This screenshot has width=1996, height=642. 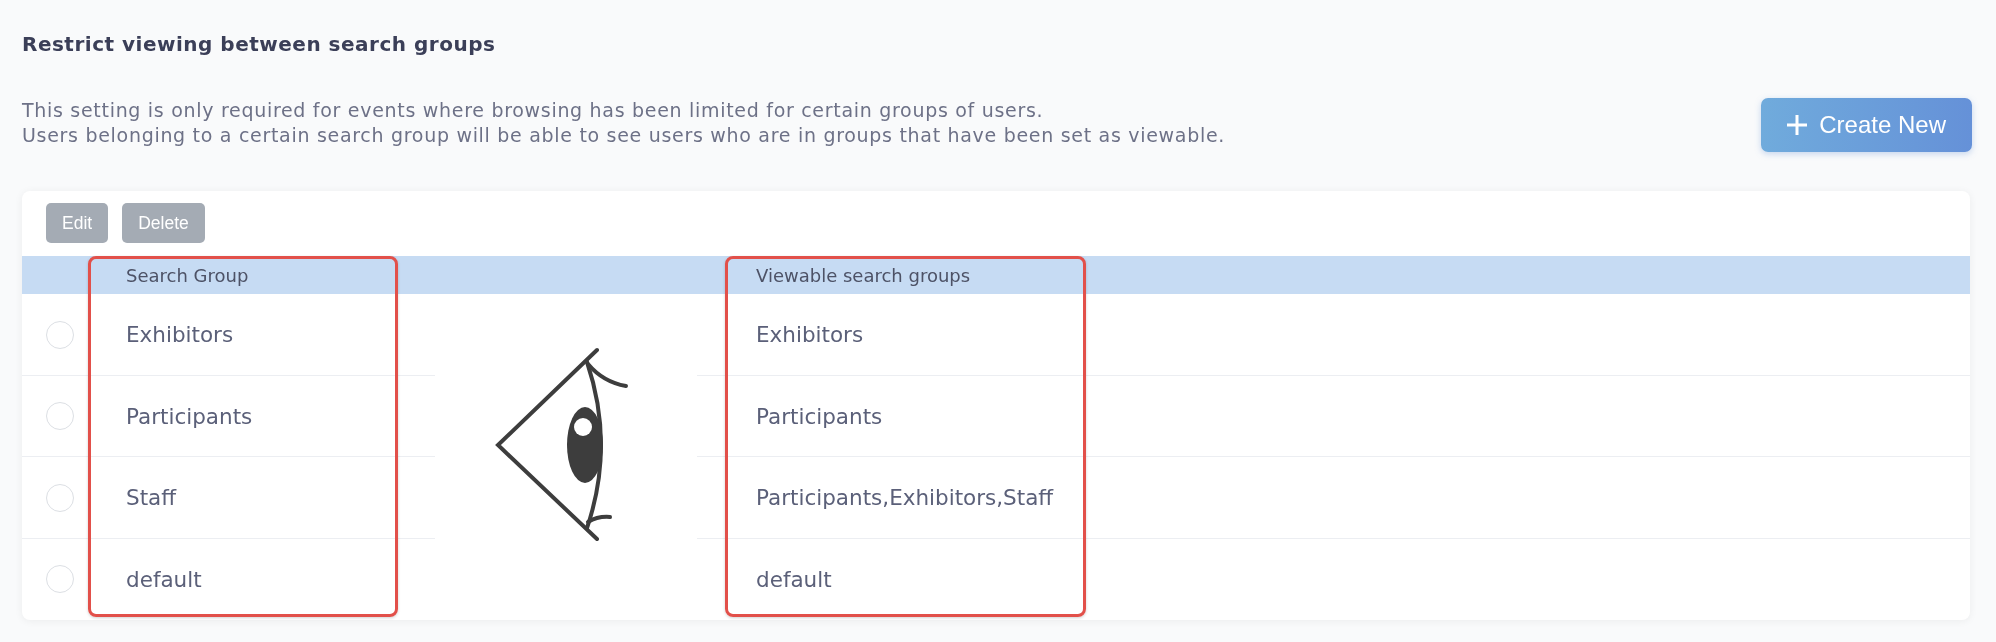 What do you see at coordinates (1866, 125) in the screenshot?
I see `create-new-button: Create New` at bounding box center [1866, 125].